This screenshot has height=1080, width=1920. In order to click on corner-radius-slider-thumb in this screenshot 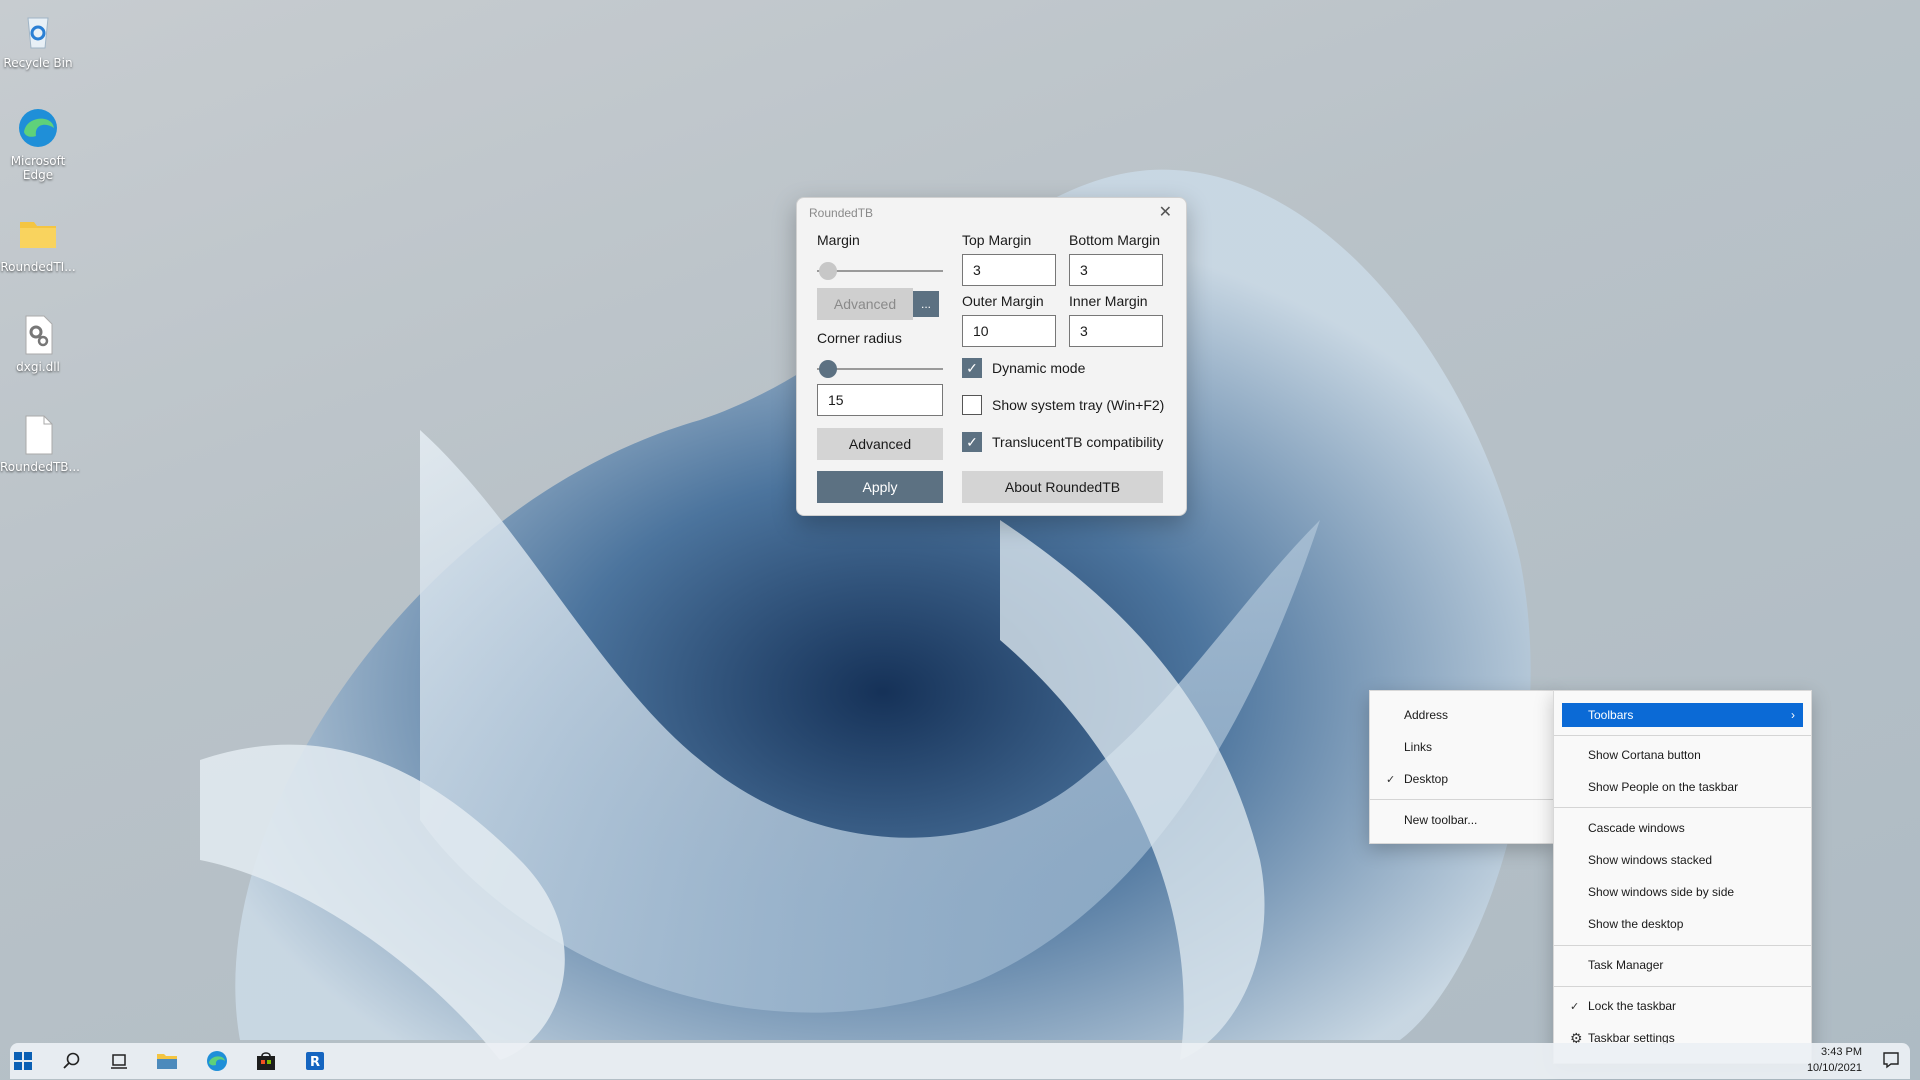, I will do `click(828, 369)`.